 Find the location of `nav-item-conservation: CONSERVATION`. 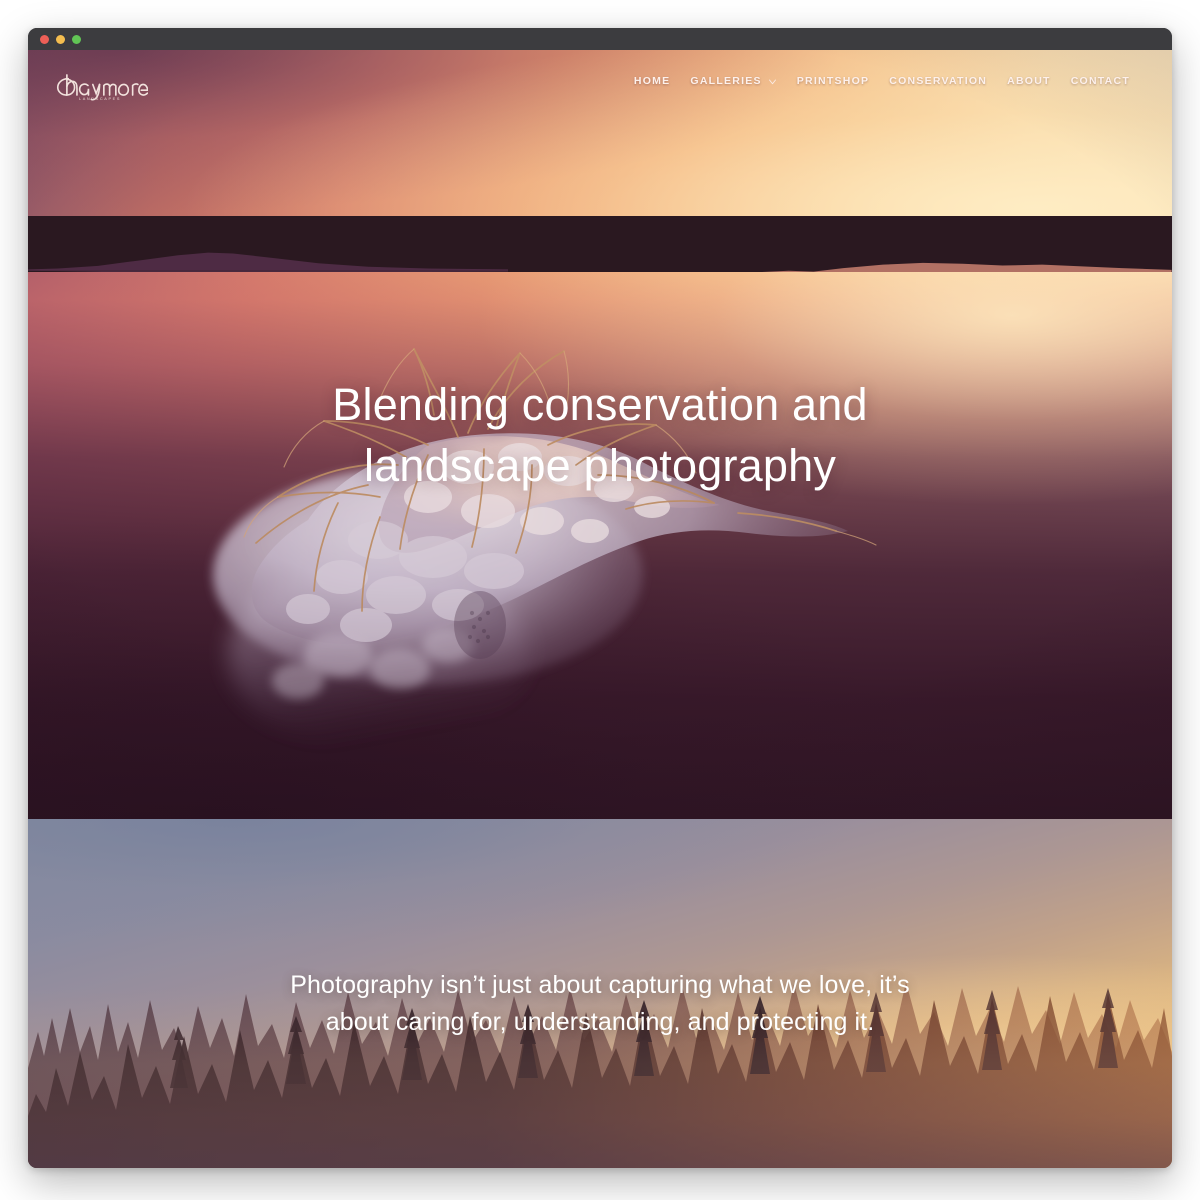

nav-item-conservation: CONSERVATION is located at coordinates (938, 81).